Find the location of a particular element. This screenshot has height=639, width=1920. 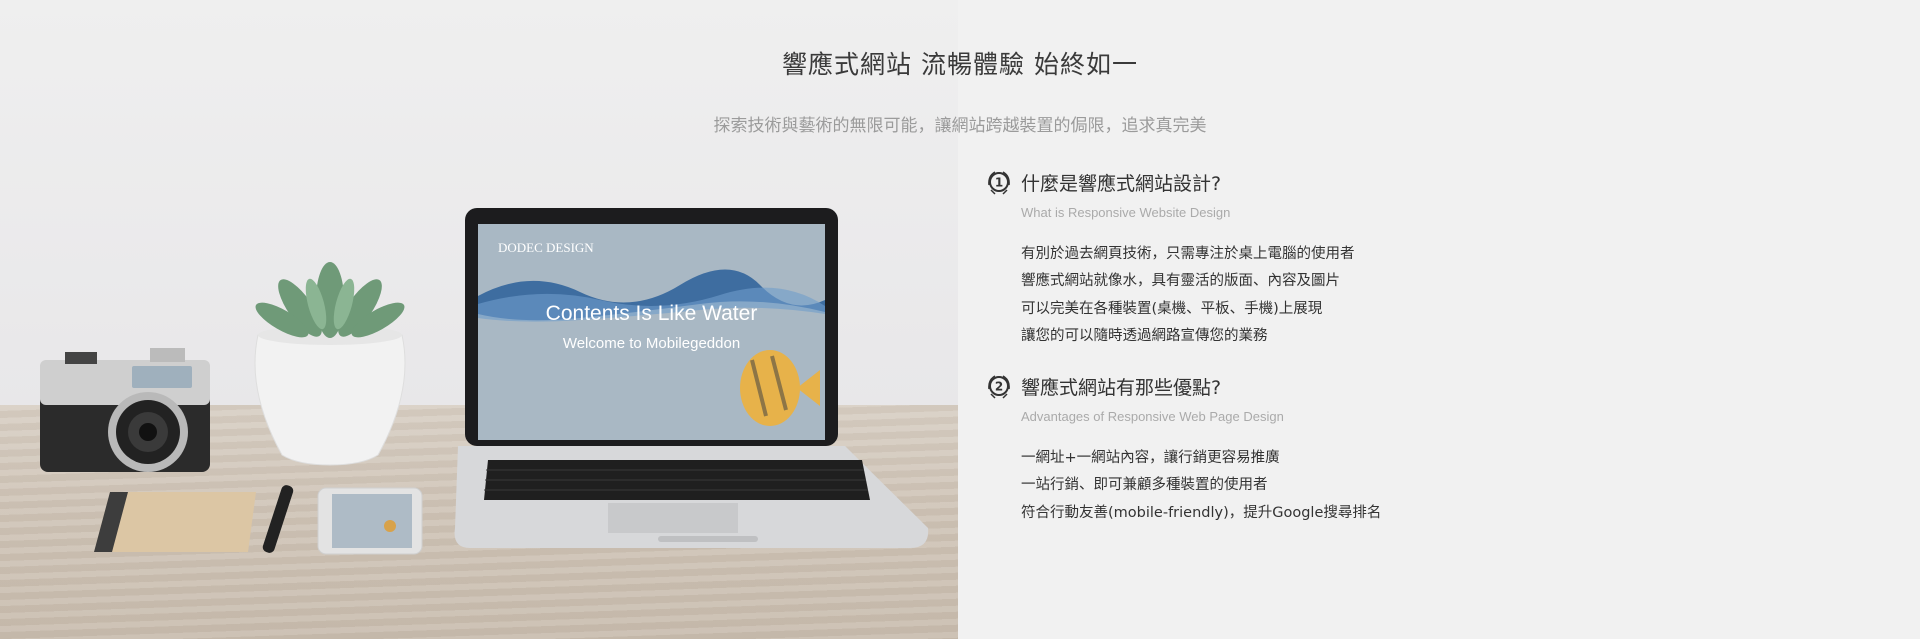

section-header: 2 響應式網站有那些優點? is located at coordinates (1435, 386).